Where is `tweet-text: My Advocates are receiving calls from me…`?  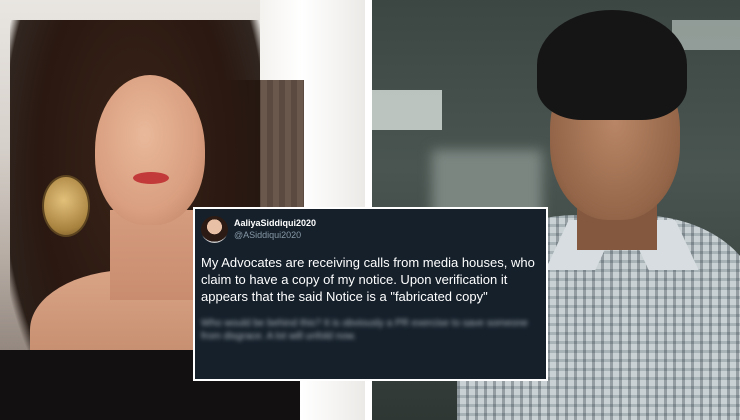
tweet-text: My Advocates are receiving calls from me… is located at coordinates (368, 279).